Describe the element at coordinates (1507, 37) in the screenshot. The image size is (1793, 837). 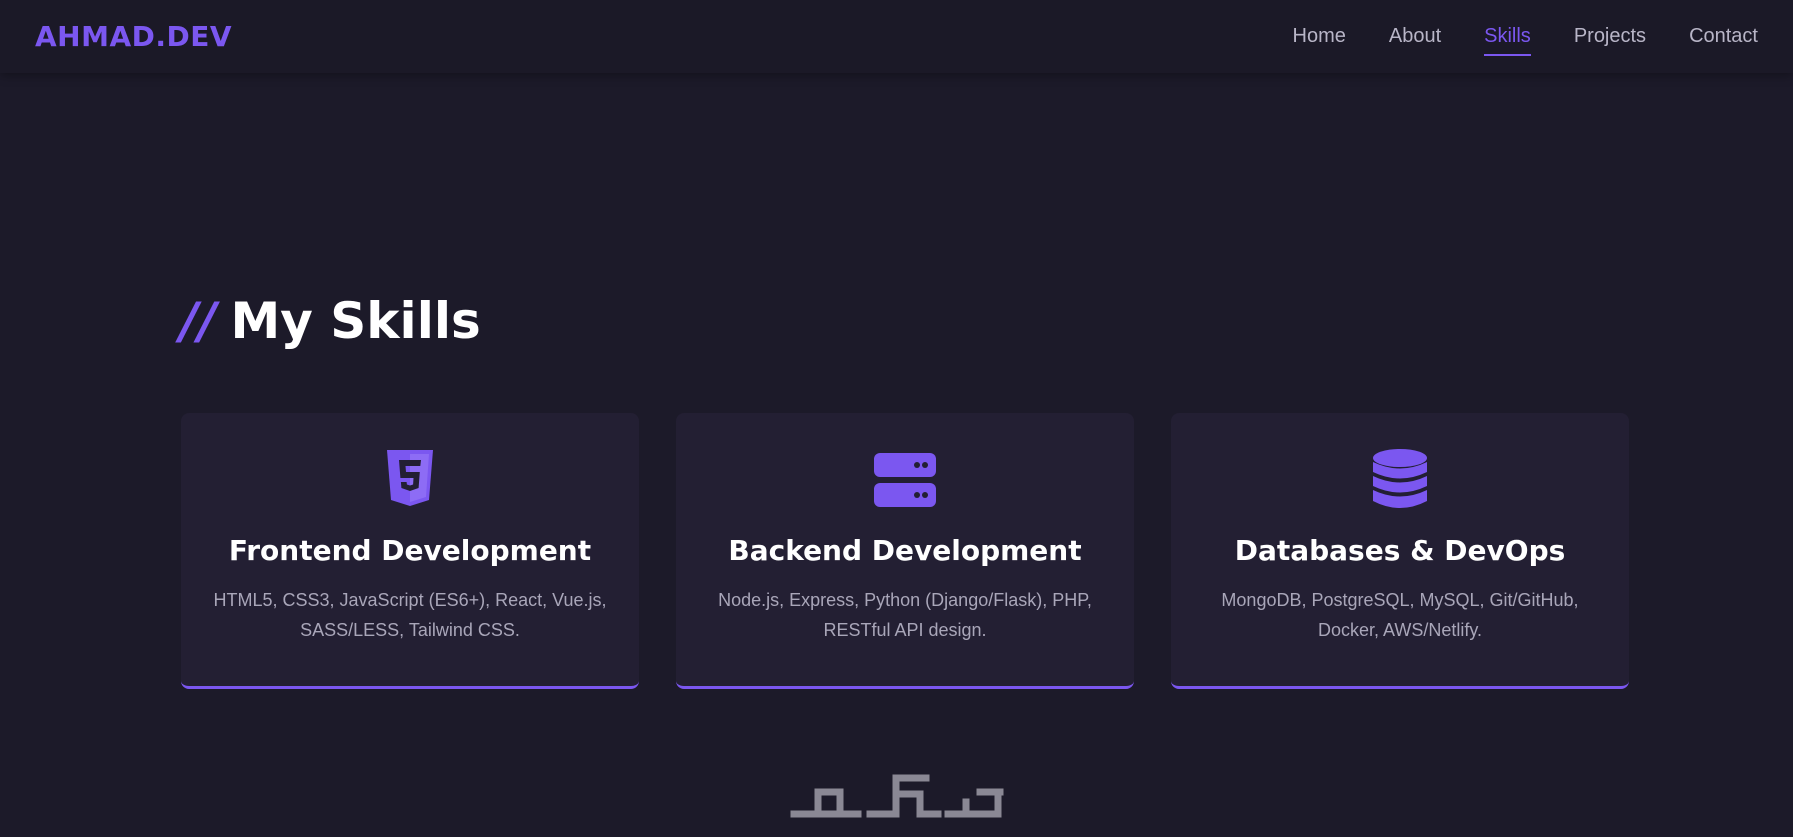
I see `nav-link-skills: Skills` at that location.